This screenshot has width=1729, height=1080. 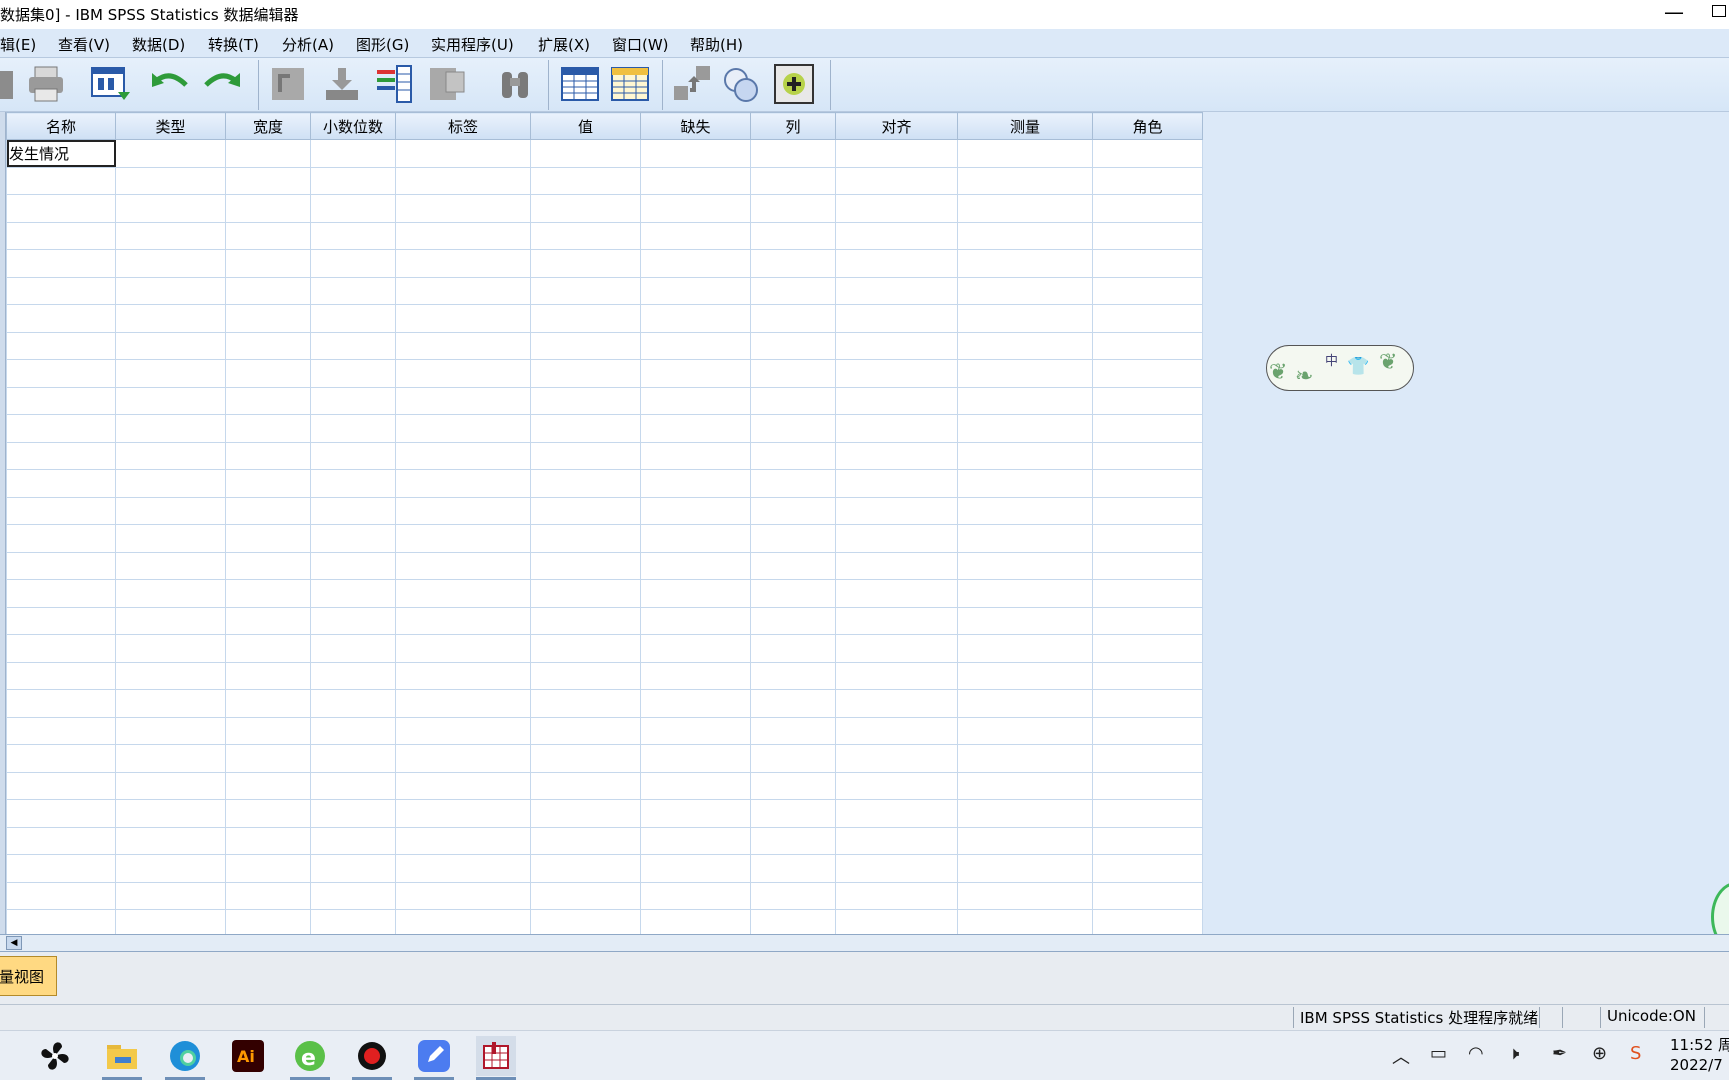 What do you see at coordinates (170, 84) in the screenshot?
I see `undo-icon` at bounding box center [170, 84].